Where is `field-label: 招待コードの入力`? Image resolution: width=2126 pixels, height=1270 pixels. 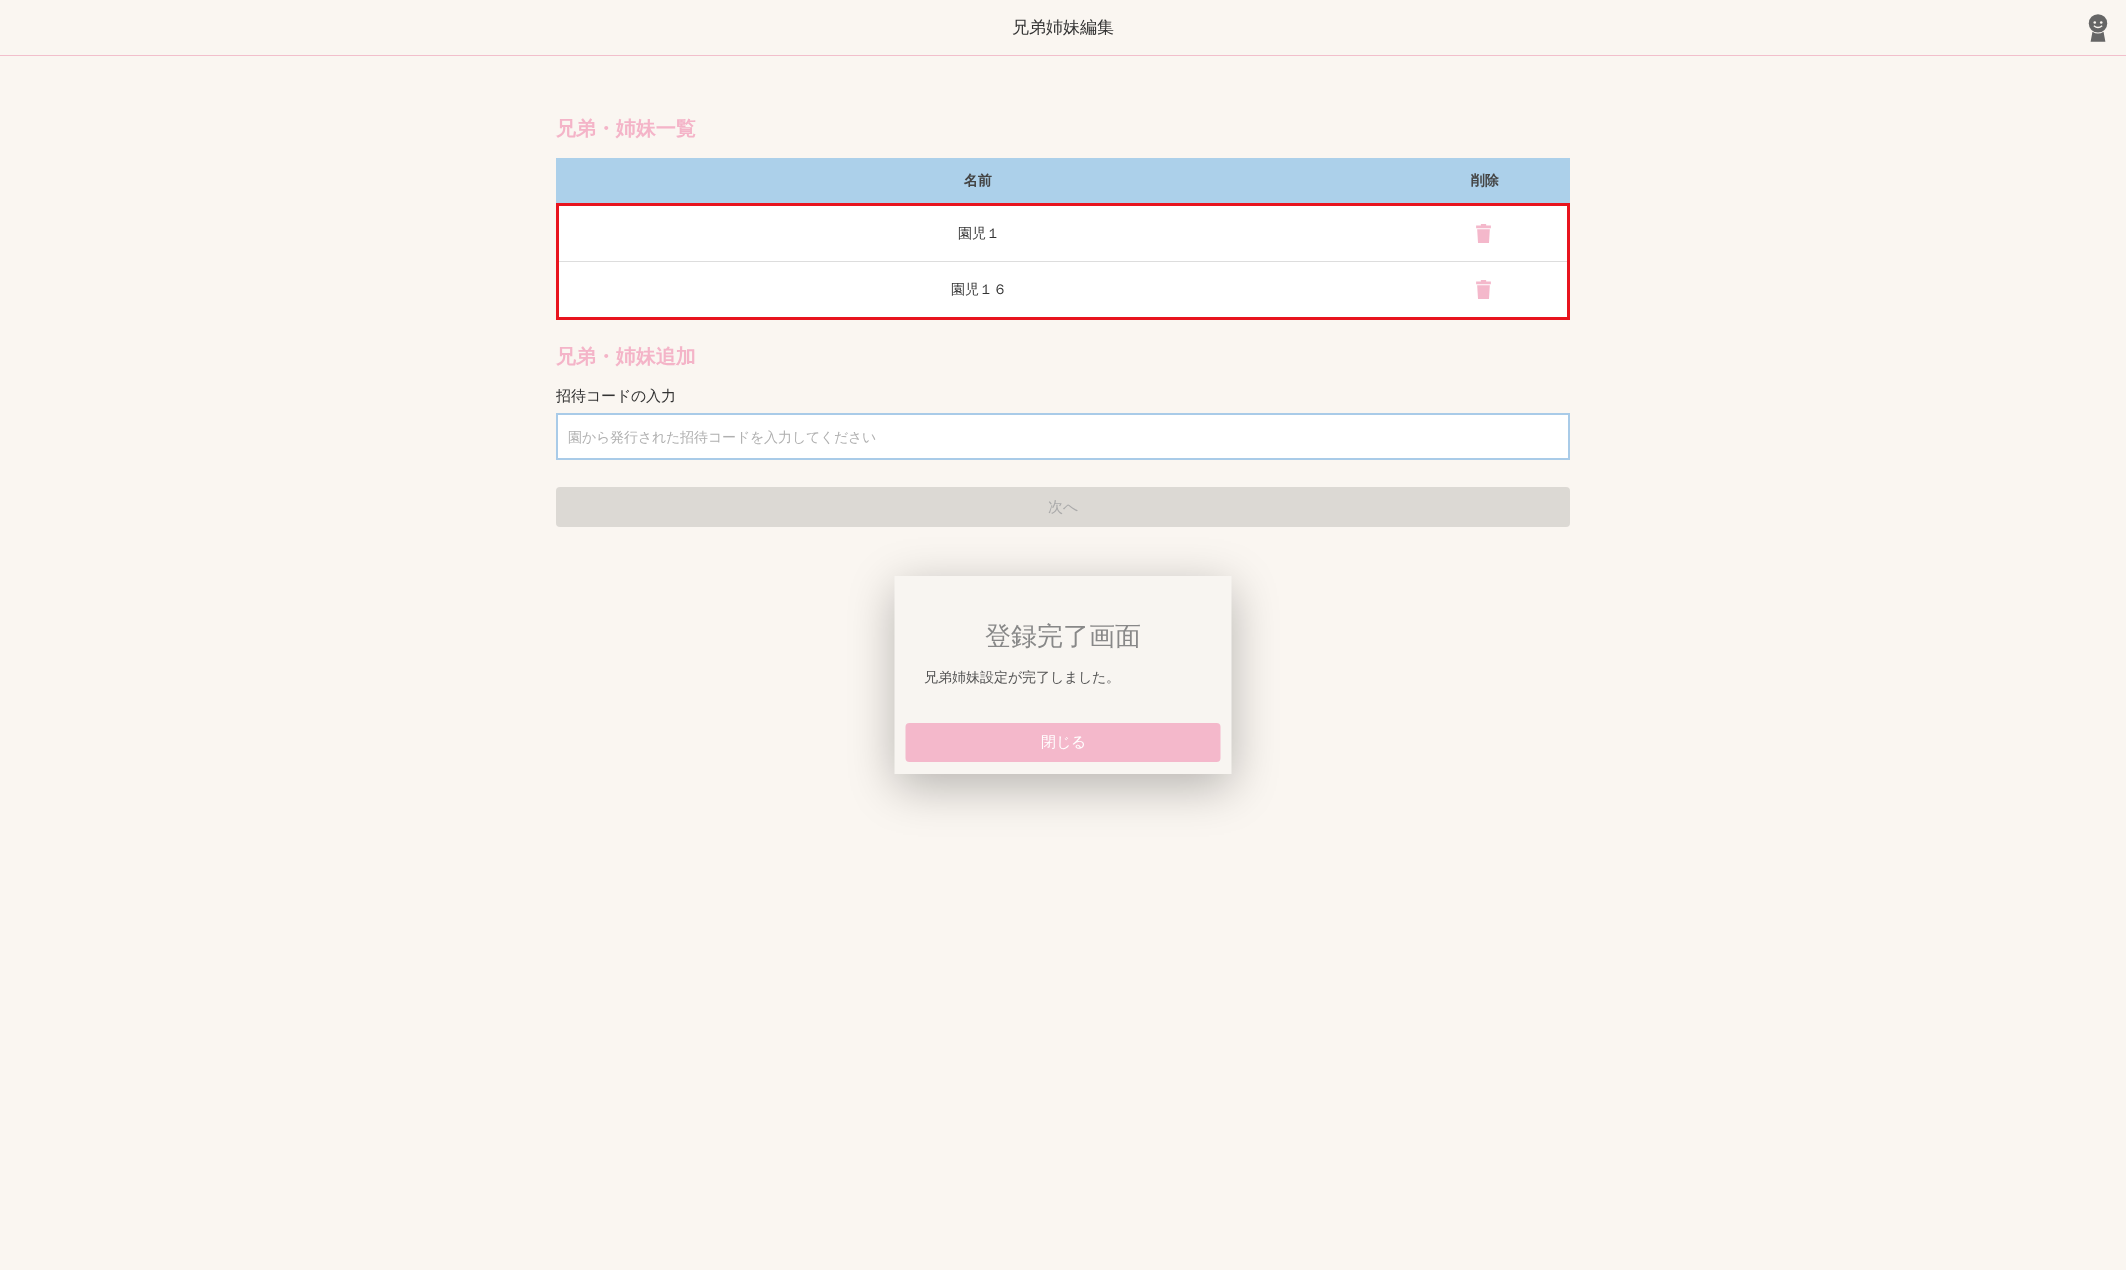
field-label: 招待コードの入力 is located at coordinates (616, 396).